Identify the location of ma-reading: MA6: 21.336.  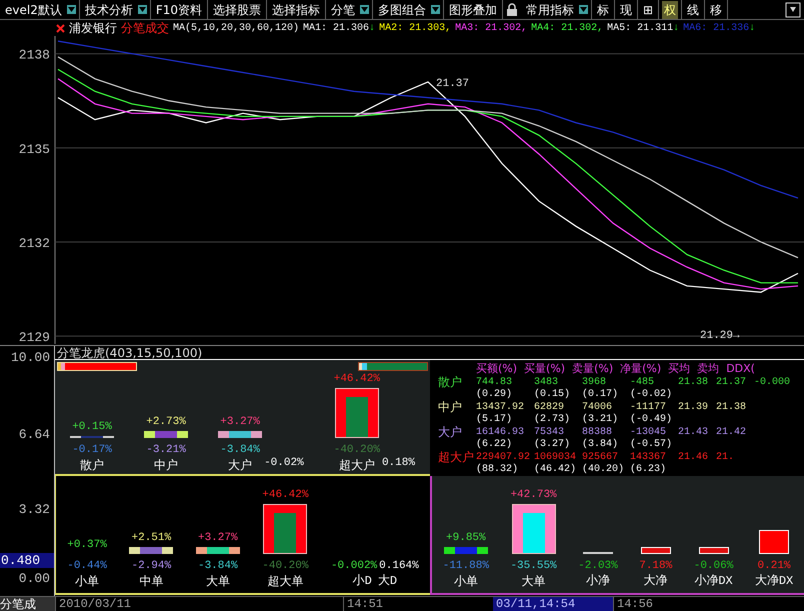
(716, 29).